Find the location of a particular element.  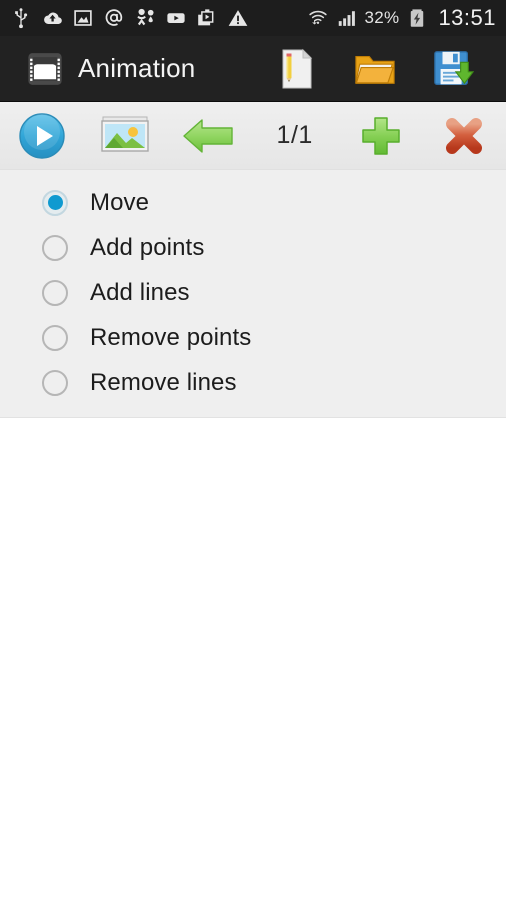

battery-charging-icon is located at coordinates (417, 18).